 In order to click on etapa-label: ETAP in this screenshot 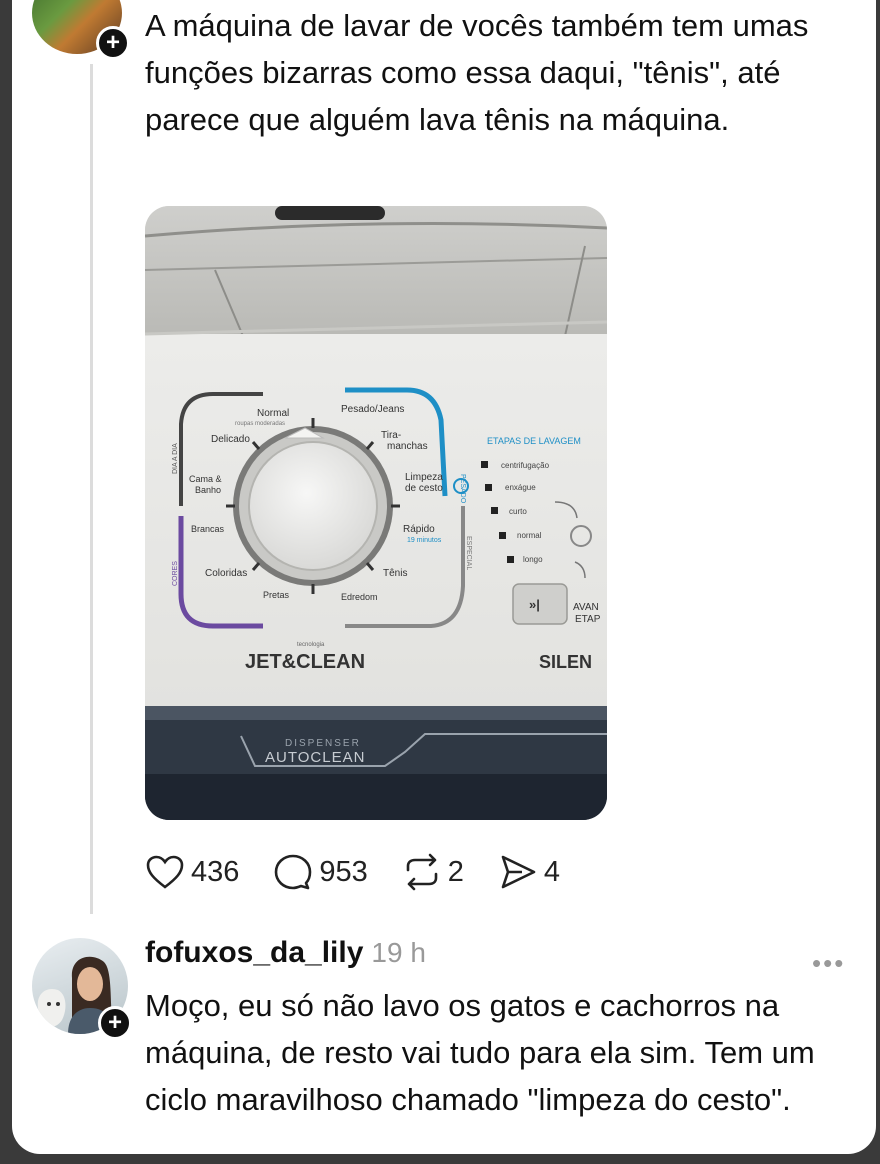, I will do `click(588, 619)`.